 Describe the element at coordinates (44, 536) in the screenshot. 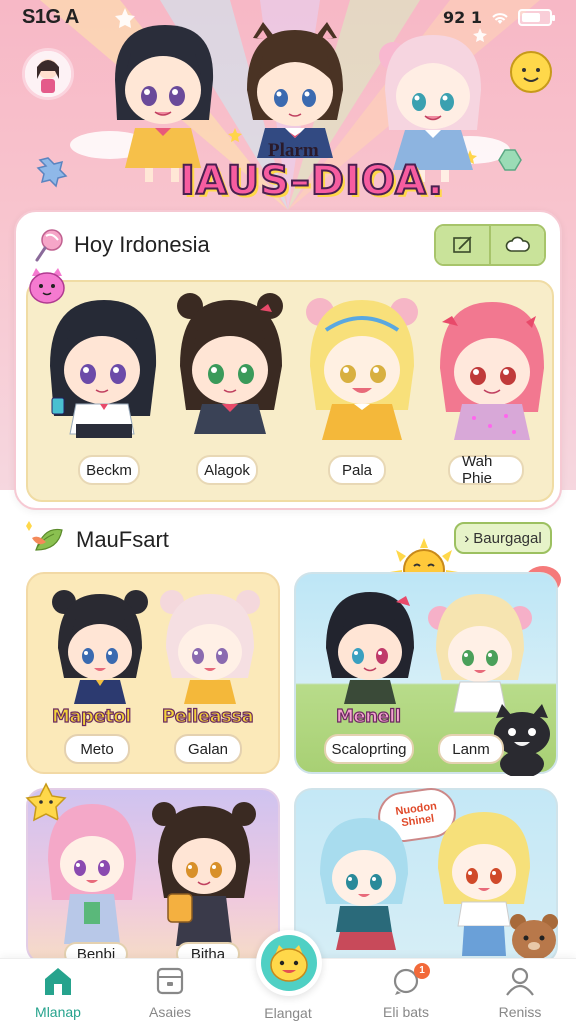

I see `leaf-icon` at that location.